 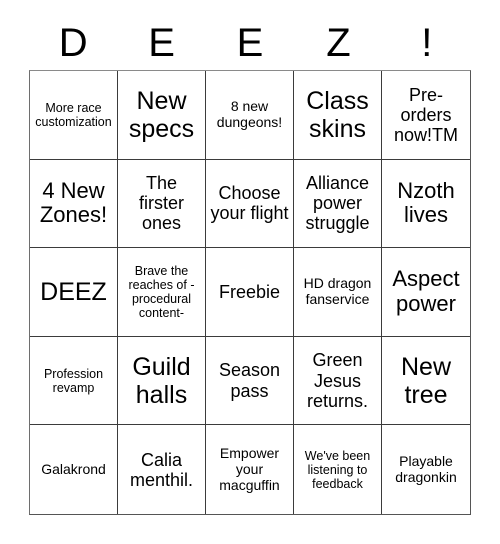 I want to click on bingo-cell-label: New specs, so click(x=161, y=114).